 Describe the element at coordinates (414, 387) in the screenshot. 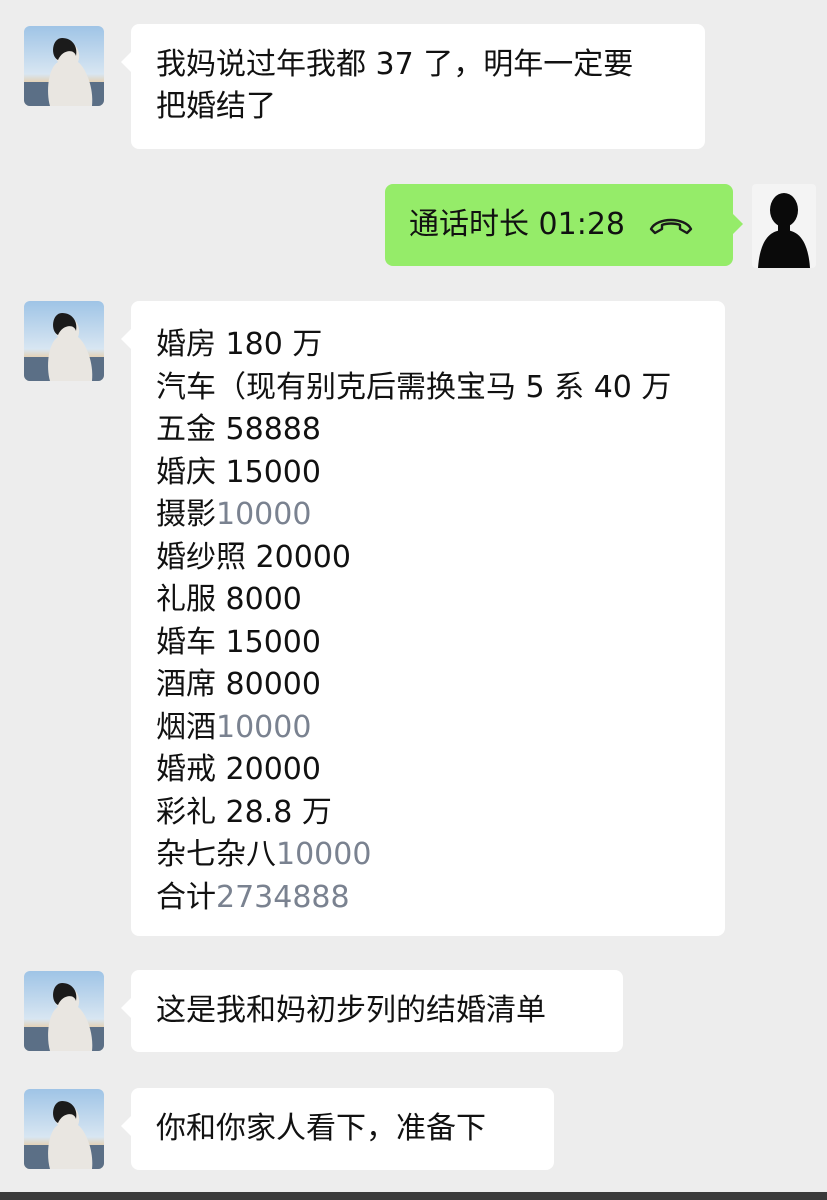

I see `list-item: 汽车（现有别克后需换宝马 5 系 40 万` at that location.